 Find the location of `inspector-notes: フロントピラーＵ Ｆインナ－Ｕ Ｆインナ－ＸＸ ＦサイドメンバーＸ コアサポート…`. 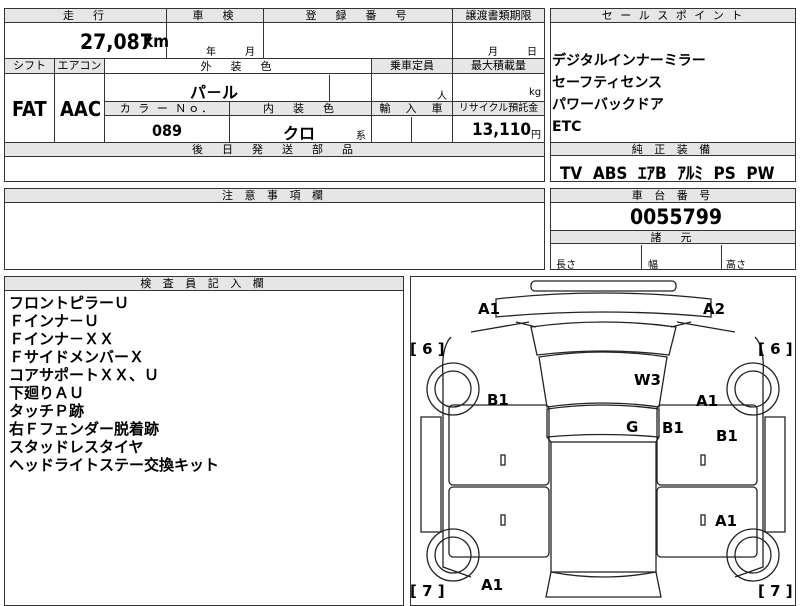

inspector-notes: フロントピラーＵ Ｆインナ－Ｕ Ｆインナ－ＸＸ ＦサイドメンバーＸ コアサポート… is located at coordinates (114, 384).